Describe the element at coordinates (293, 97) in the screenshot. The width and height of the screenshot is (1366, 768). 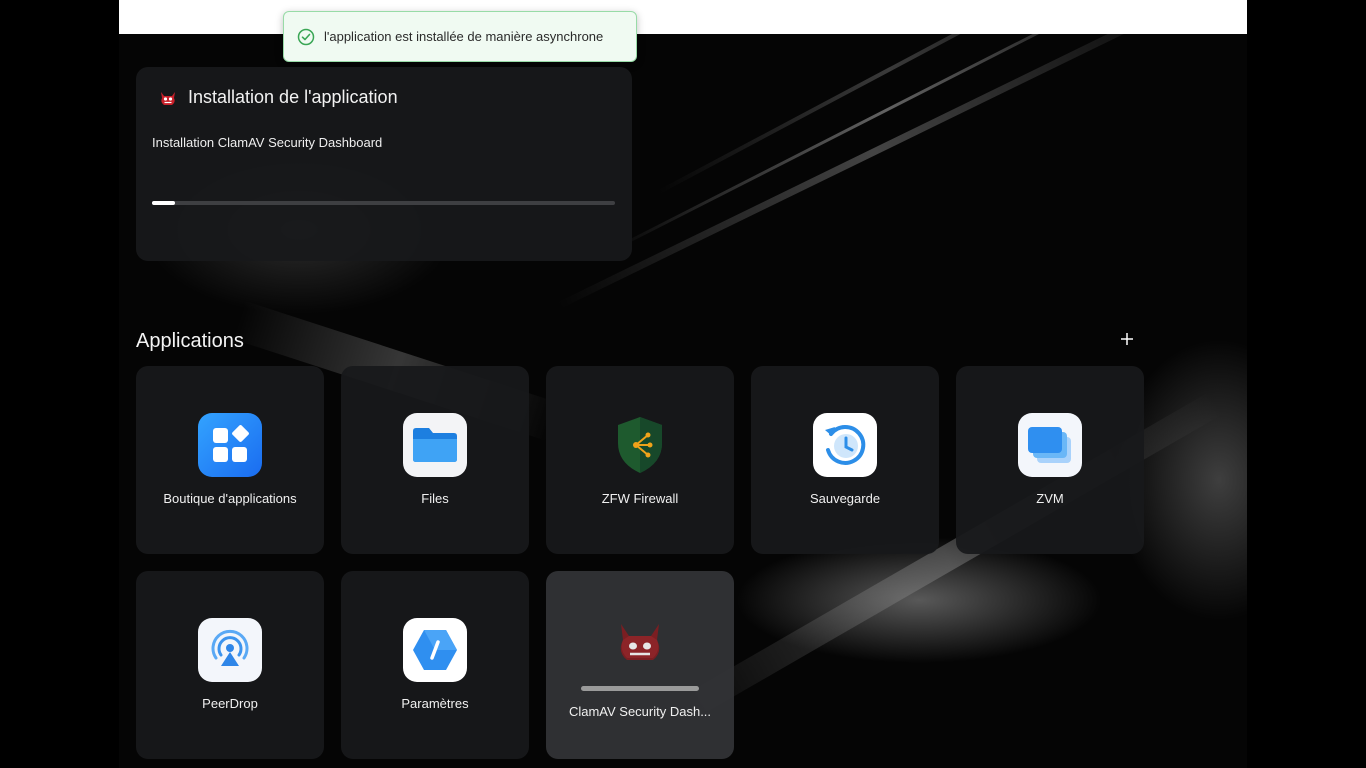
I see `installation-title: Installation de l'application` at that location.